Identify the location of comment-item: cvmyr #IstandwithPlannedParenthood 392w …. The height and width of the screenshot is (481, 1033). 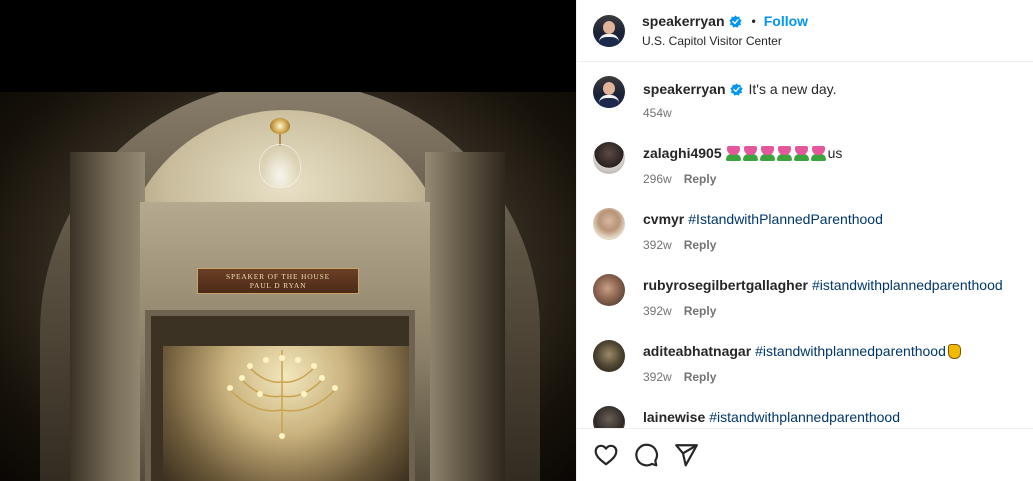
(738, 230).